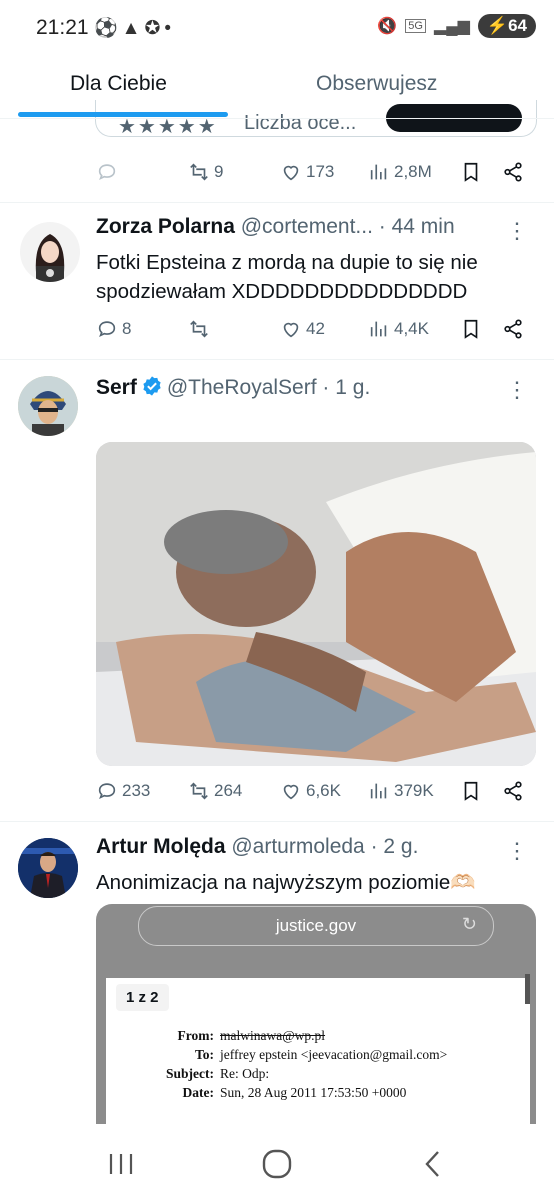 This screenshot has width=554, height=1200. I want to click on network-label: 5G, so click(415, 26).